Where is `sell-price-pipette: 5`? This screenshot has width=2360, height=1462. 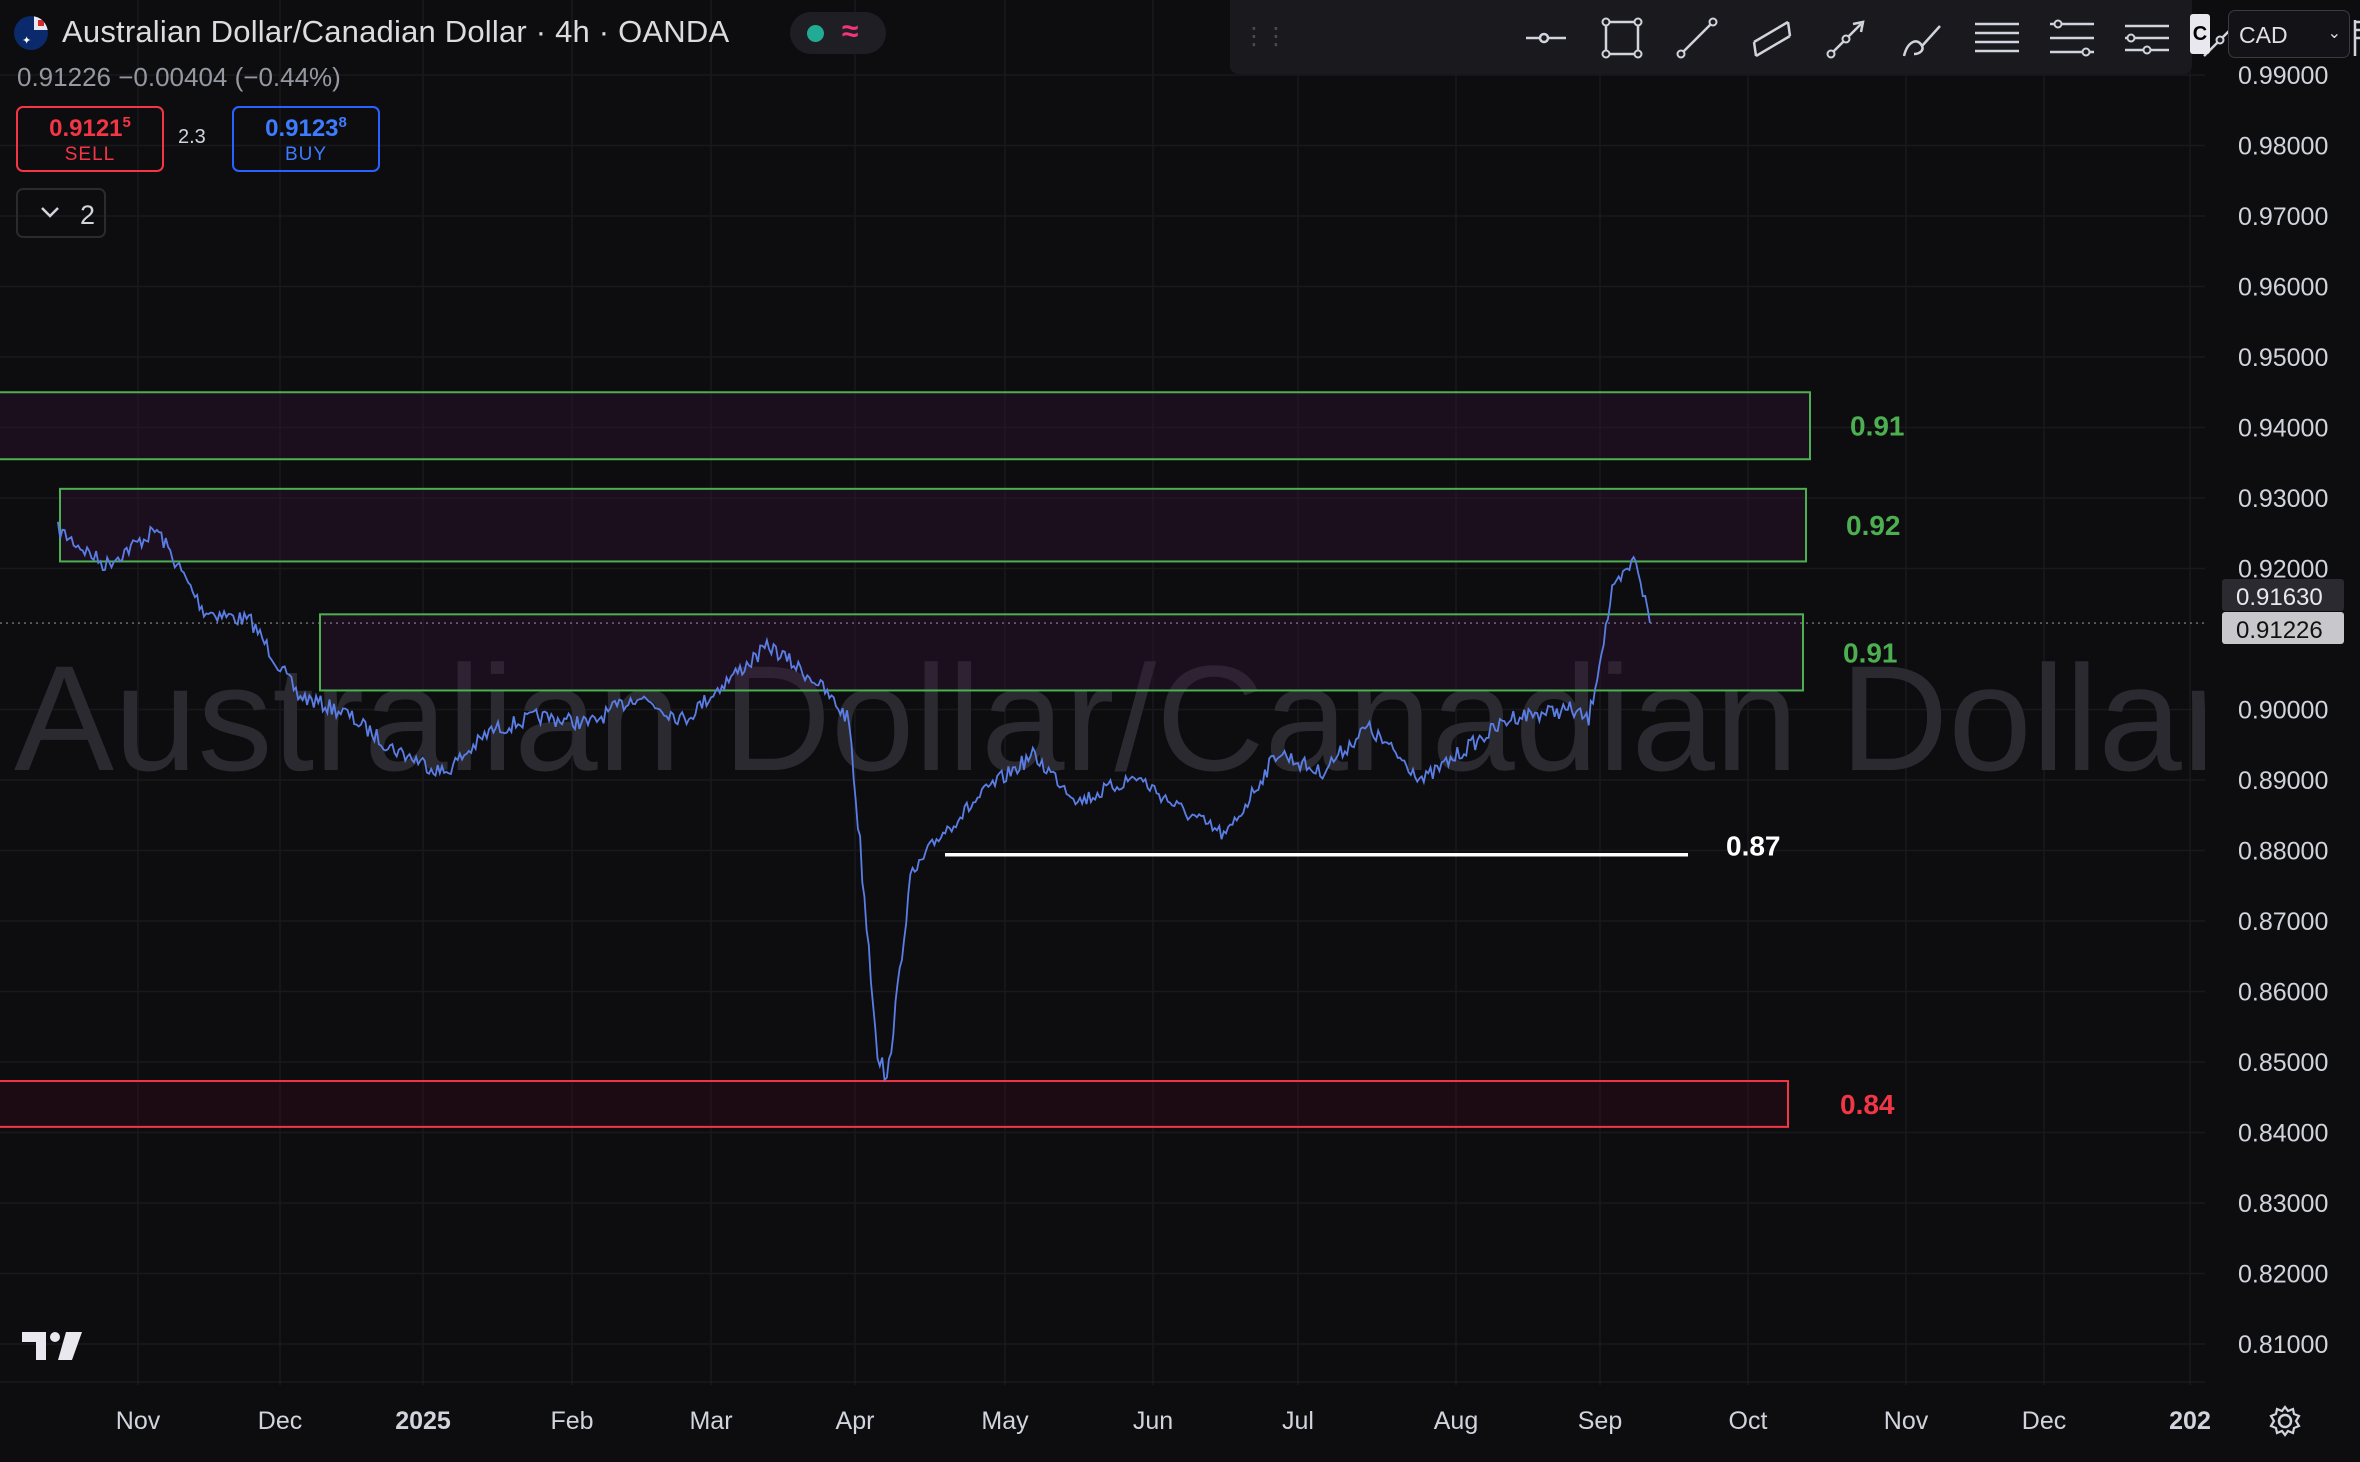 sell-price-pipette: 5 is located at coordinates (126, 122).